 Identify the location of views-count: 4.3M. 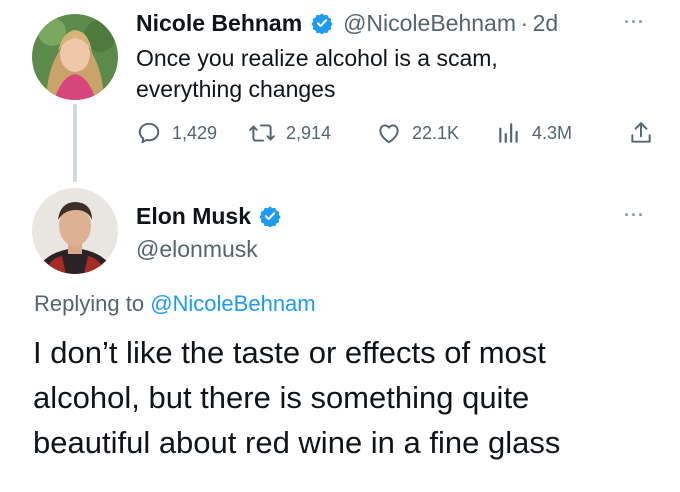
(552, 132).